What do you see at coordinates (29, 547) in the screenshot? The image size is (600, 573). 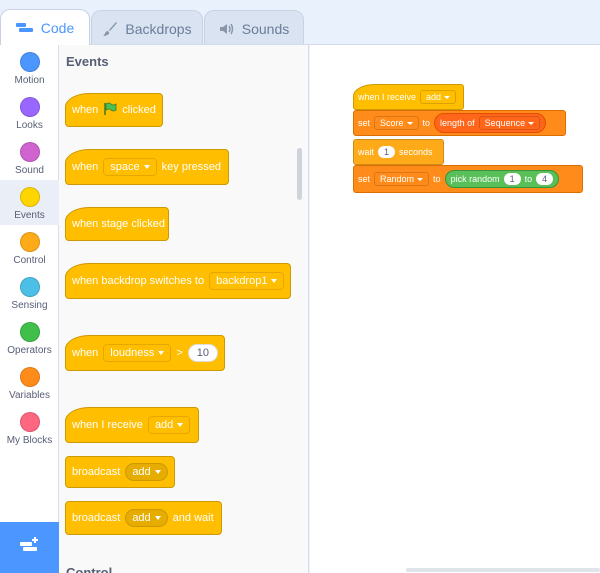 I see `add-extension-button` at bounding box center [29, 547].